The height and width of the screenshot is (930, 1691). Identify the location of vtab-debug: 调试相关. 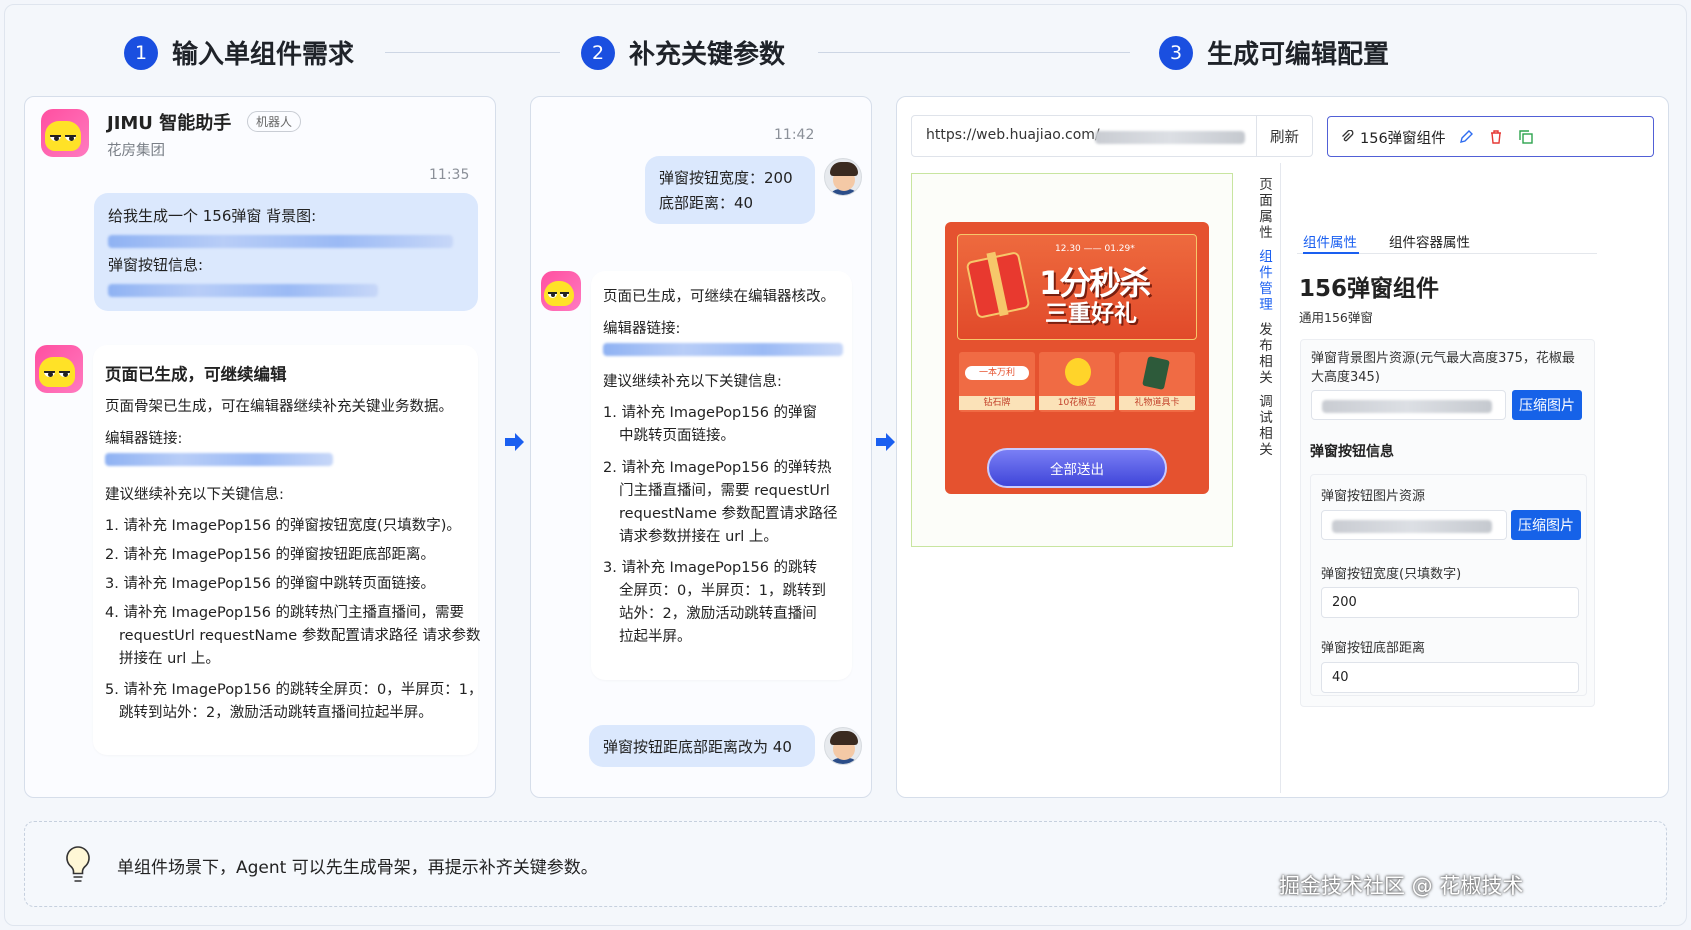
(1266, 426).